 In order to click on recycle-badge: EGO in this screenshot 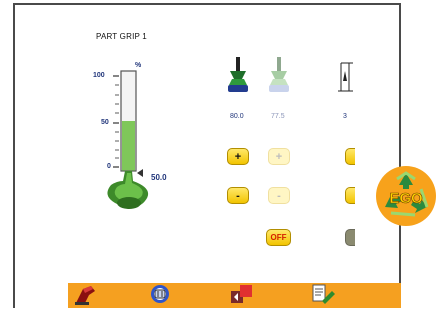, I will do `click(406, 196)`.